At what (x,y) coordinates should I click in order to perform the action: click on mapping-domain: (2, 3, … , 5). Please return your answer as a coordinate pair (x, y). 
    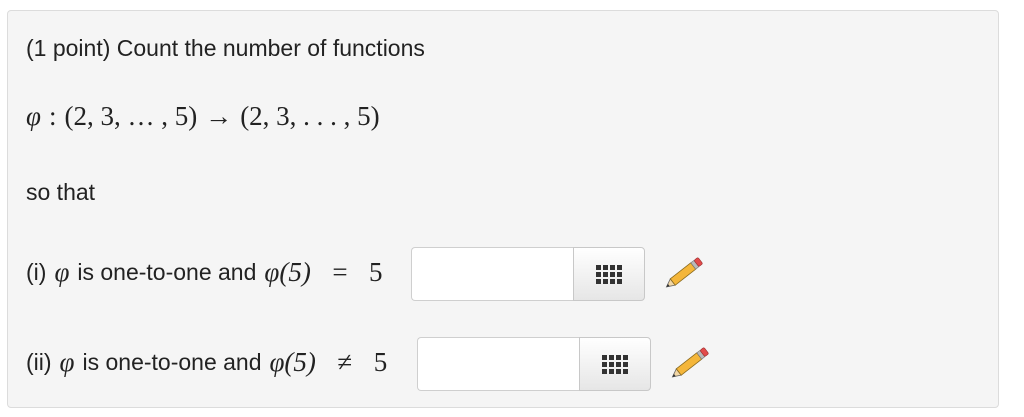
    Looking at the image, I should click on (131, 116).